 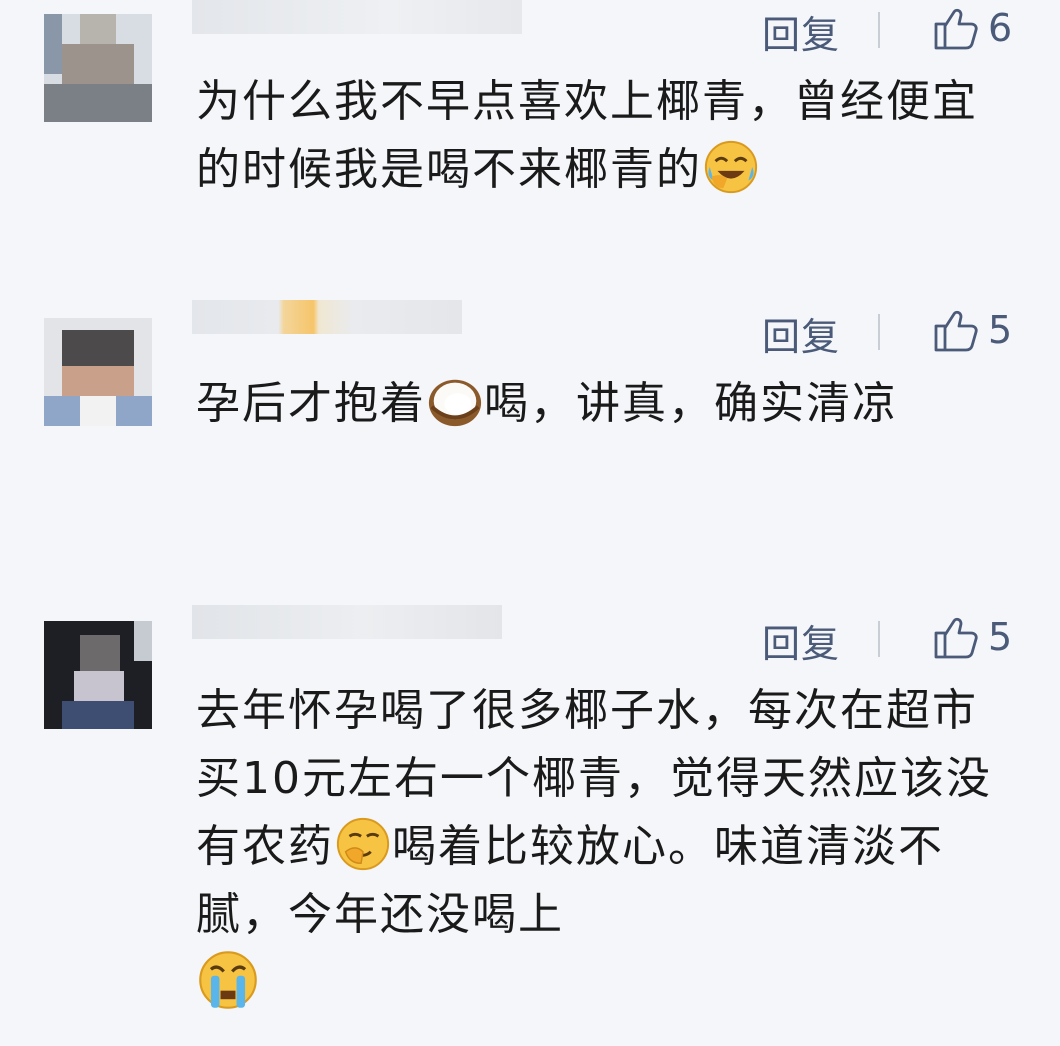 I want to click on comment-text: 孕后才抱着 喝，讲真，确实清凉, so click(x=586, y=404).